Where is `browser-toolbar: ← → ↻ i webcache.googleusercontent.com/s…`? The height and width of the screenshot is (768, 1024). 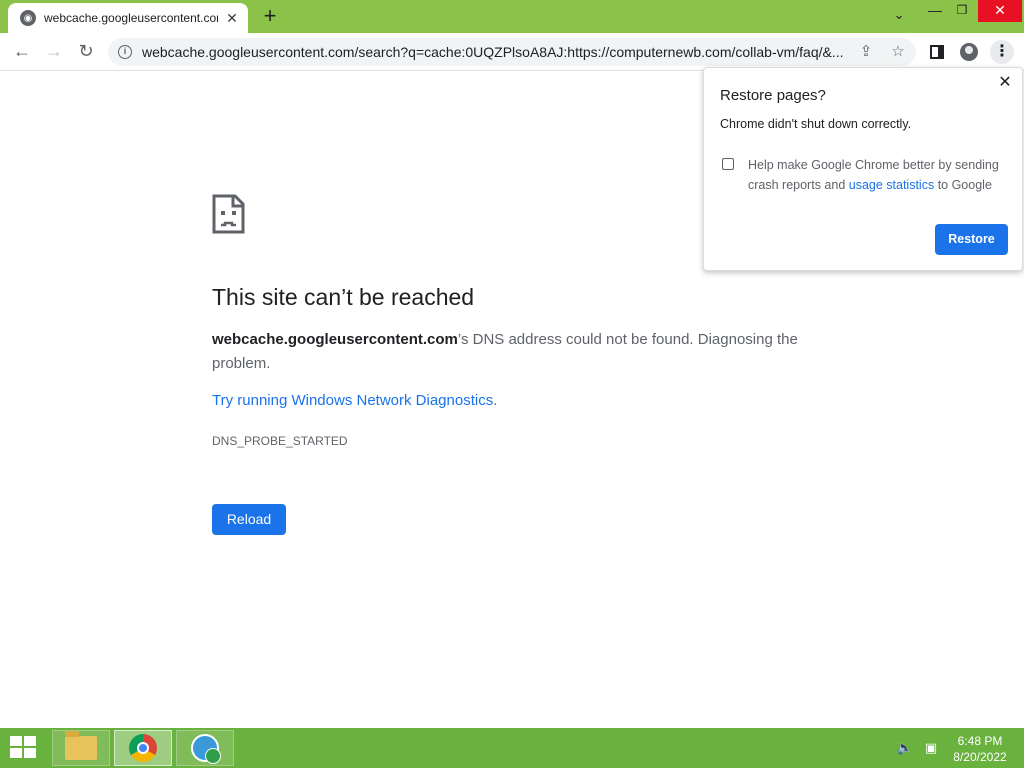 browser-toolbar: ← → ↻ i webcache.googleusercontent.com/s… is located at coordinates (512, 52).